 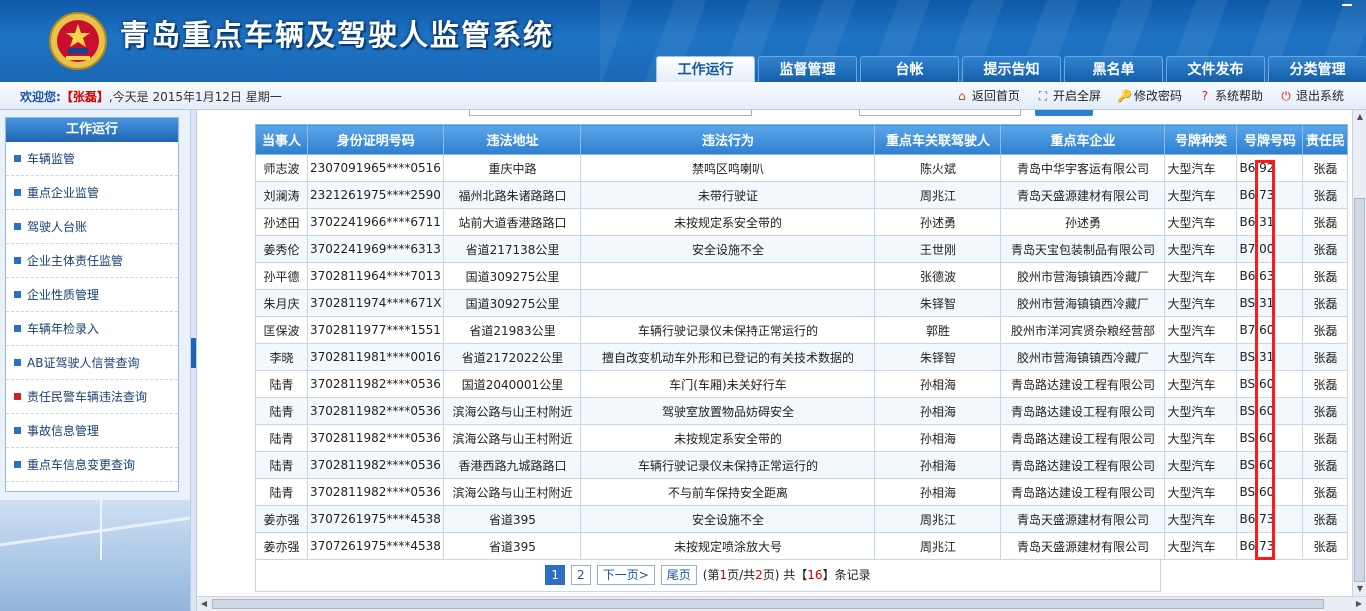 I want to click on nav-tab-4: 黑名单, so click(x=1113, y=69).